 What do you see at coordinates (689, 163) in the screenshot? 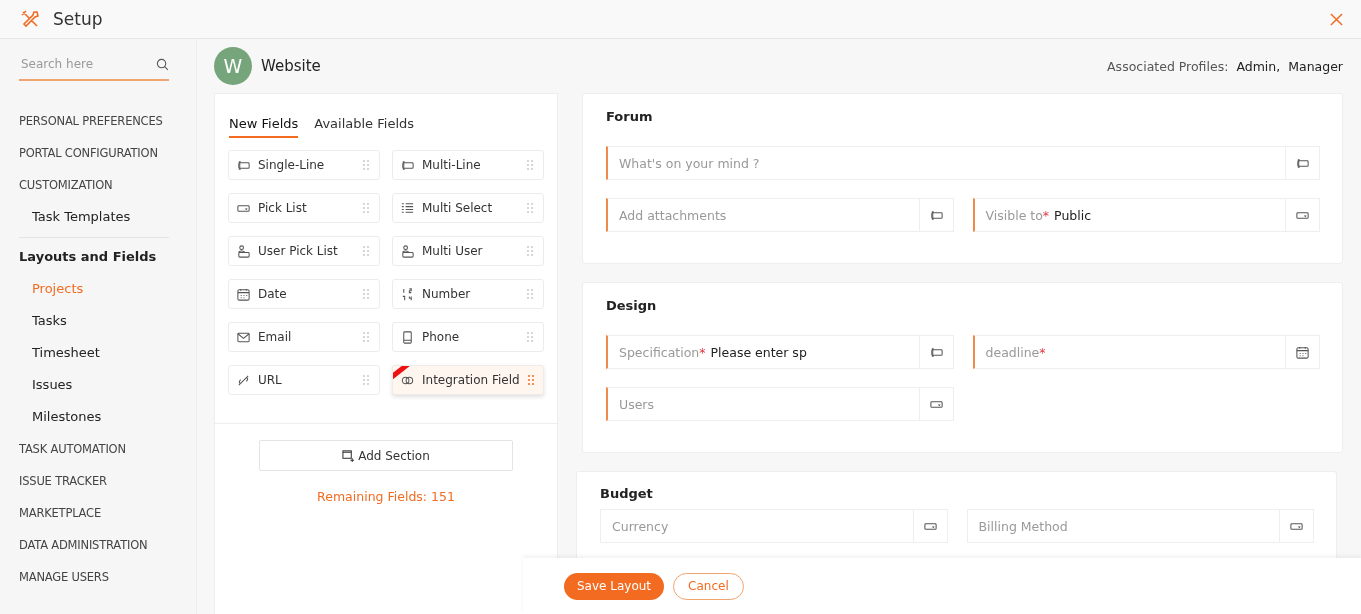
I see `field-label: What's on your mind ?` at bounding box center [689, 163].